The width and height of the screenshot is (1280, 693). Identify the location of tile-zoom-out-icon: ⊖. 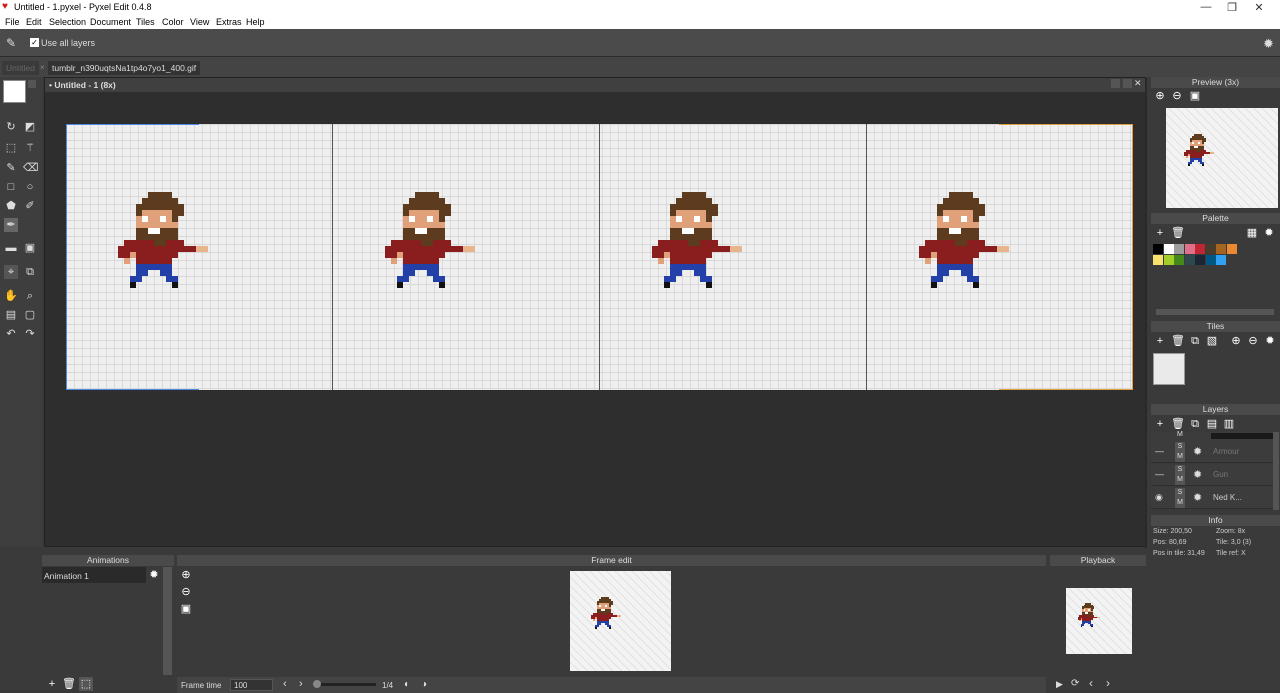
(1253, 341).